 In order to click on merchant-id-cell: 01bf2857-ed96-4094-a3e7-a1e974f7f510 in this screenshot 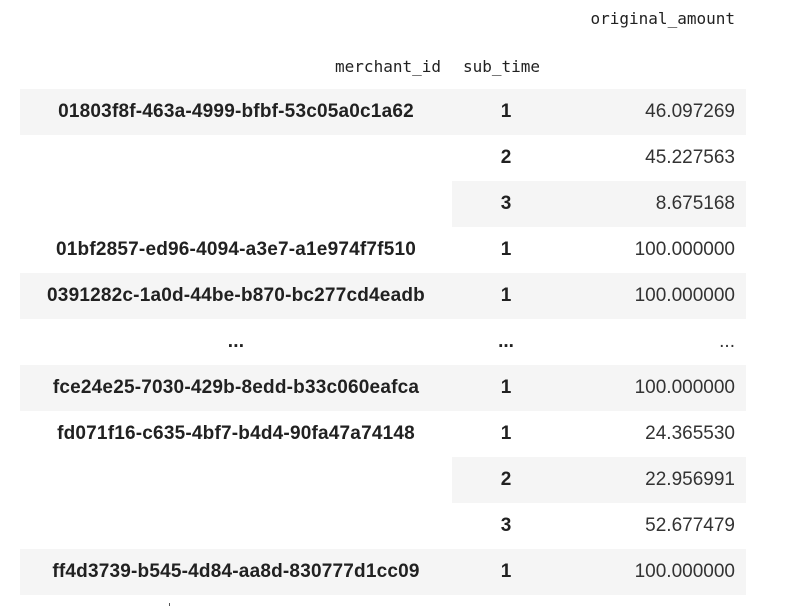, I will do `click(235, 249)`.